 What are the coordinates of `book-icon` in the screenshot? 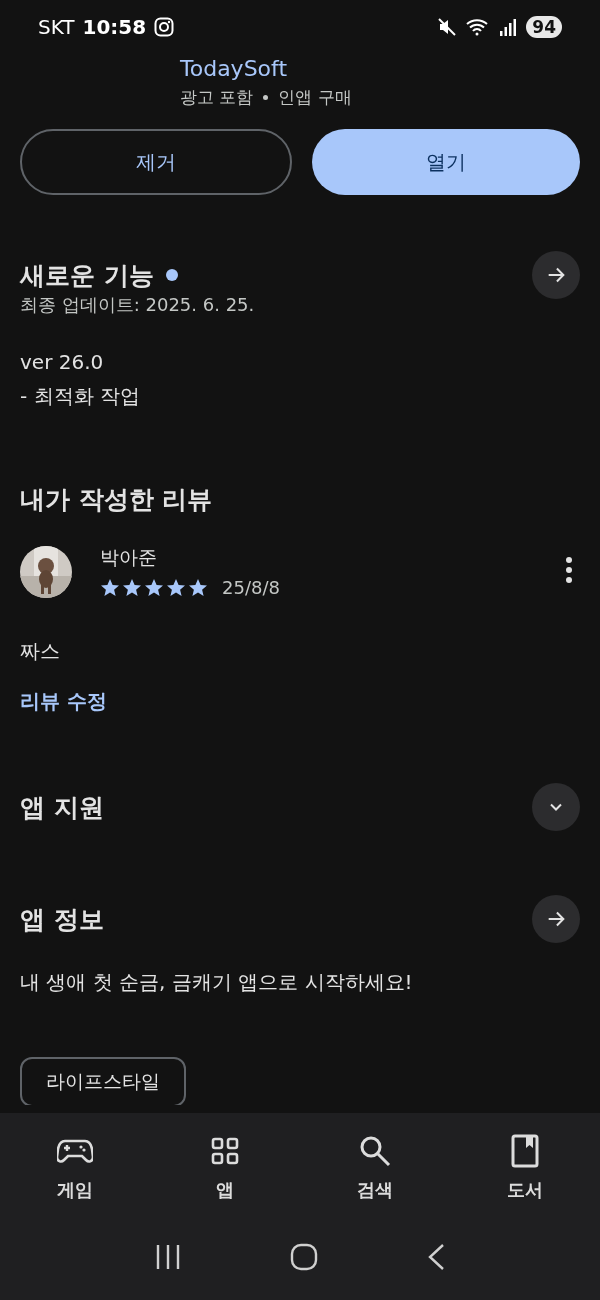 It's located at (525, 1151).